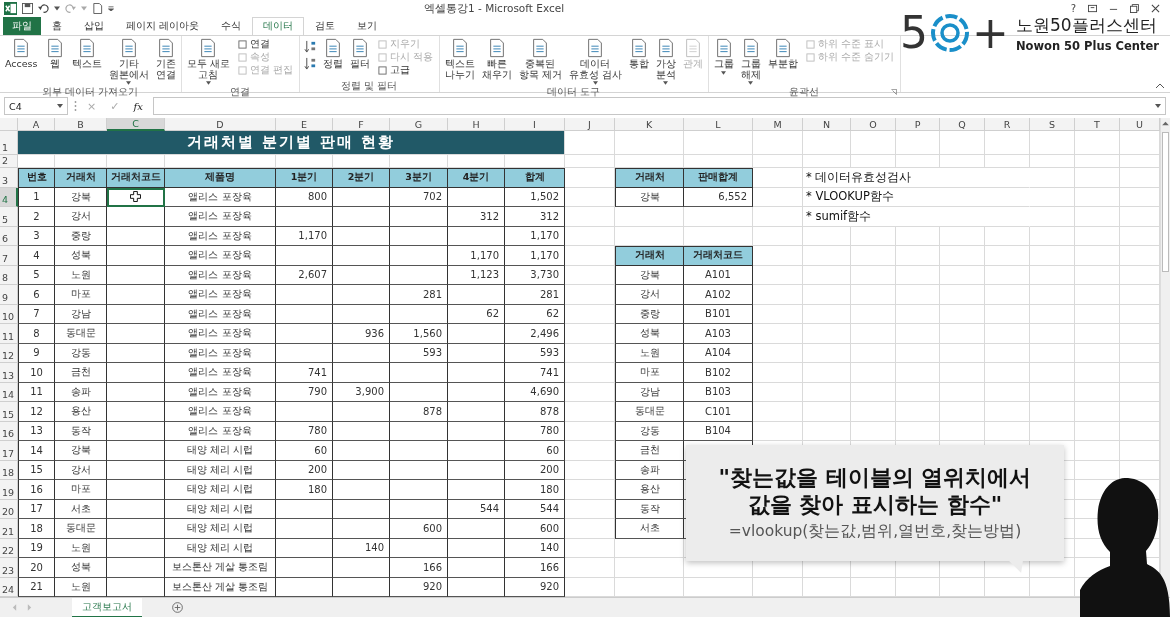  What do you see at coordinates (27, 8) in the screenshot?
I see `save-icon` at bounding box center [27, 8].